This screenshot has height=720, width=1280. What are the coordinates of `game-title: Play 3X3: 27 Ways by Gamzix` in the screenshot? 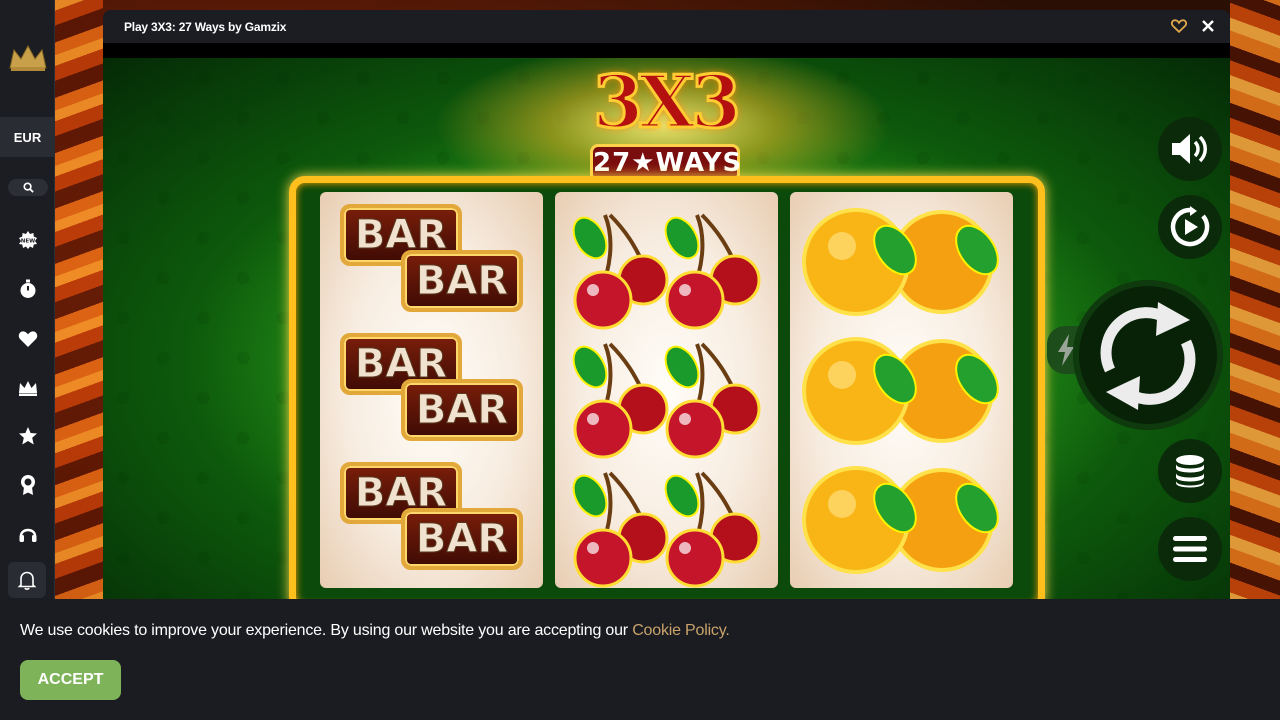 It's located at (205, 26).